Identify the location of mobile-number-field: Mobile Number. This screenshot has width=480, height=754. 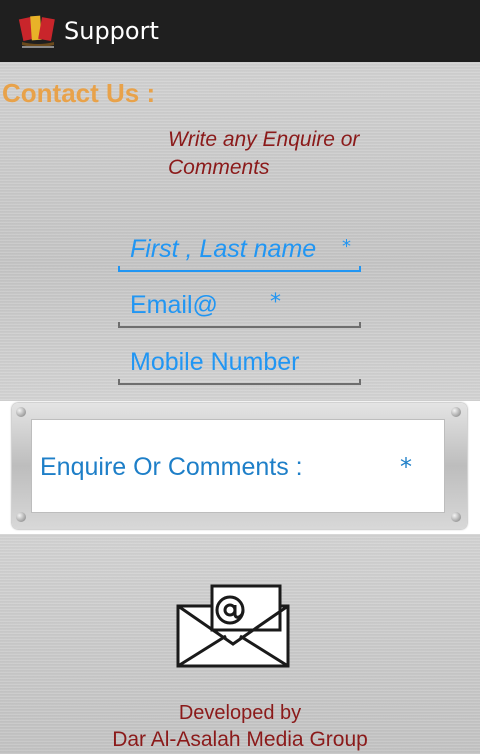
(239, 363).